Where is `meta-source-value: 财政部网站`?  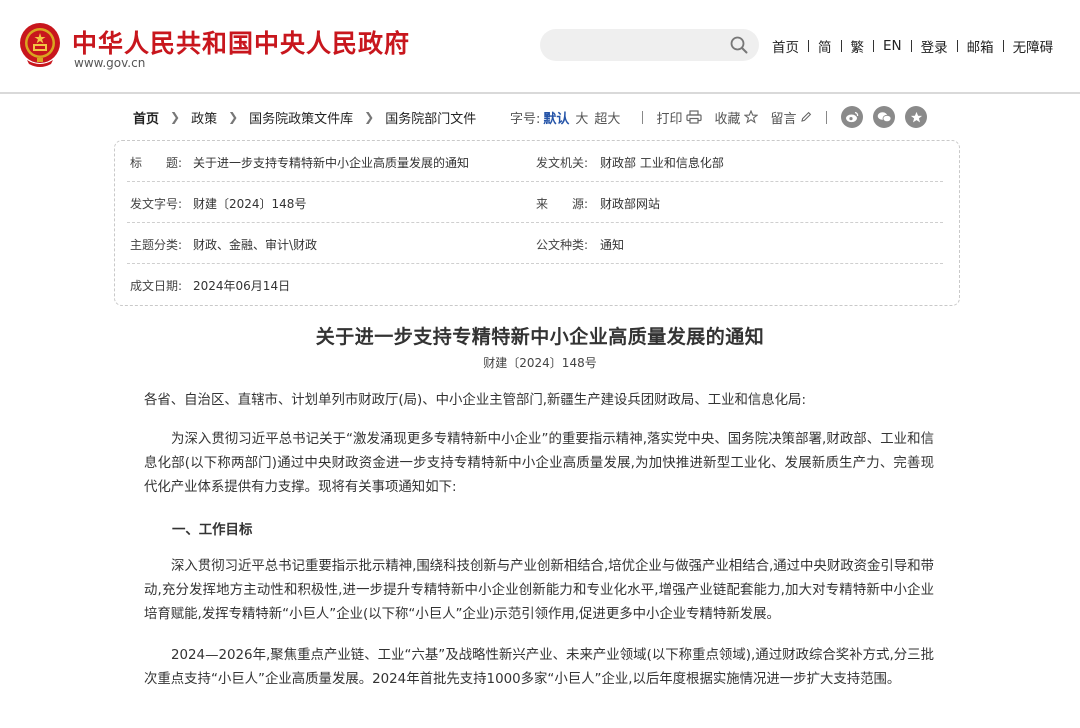 meta-source-value: 财政部网站 is located at coordinates (630, 204).